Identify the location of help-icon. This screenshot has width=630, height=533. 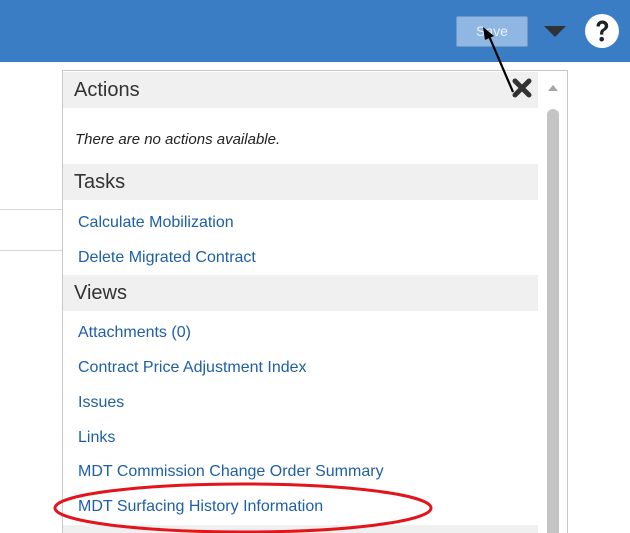
(602, 31).